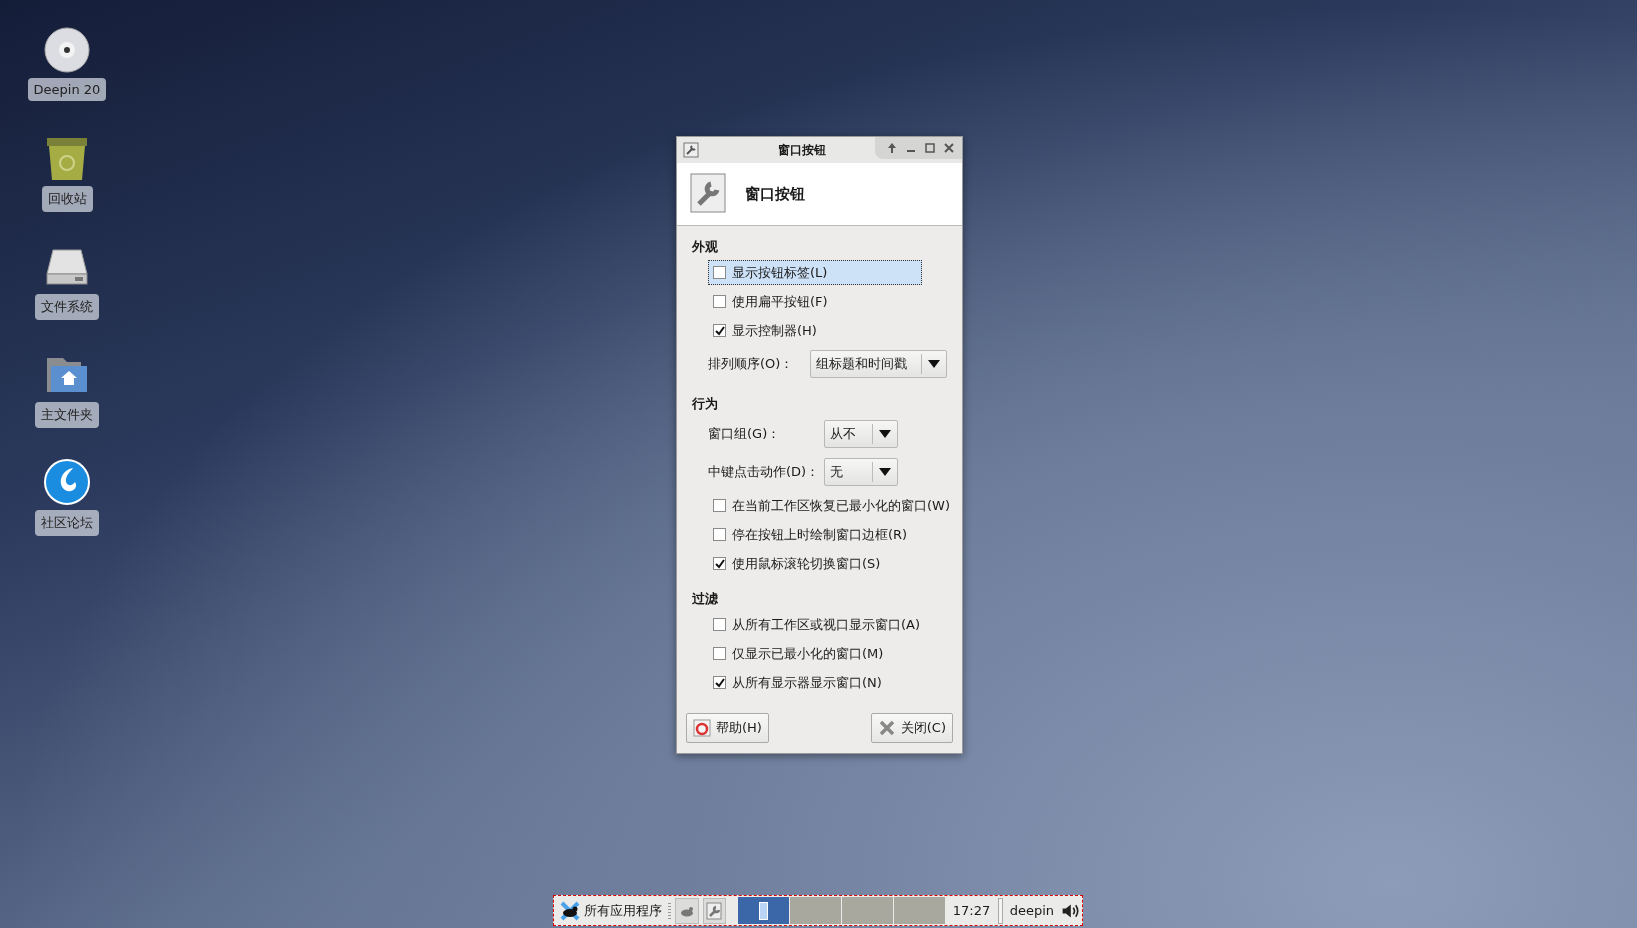  Describe the element at coordinates (892, 148) in the screenshot. I see `arrow-up-icon` at that location.